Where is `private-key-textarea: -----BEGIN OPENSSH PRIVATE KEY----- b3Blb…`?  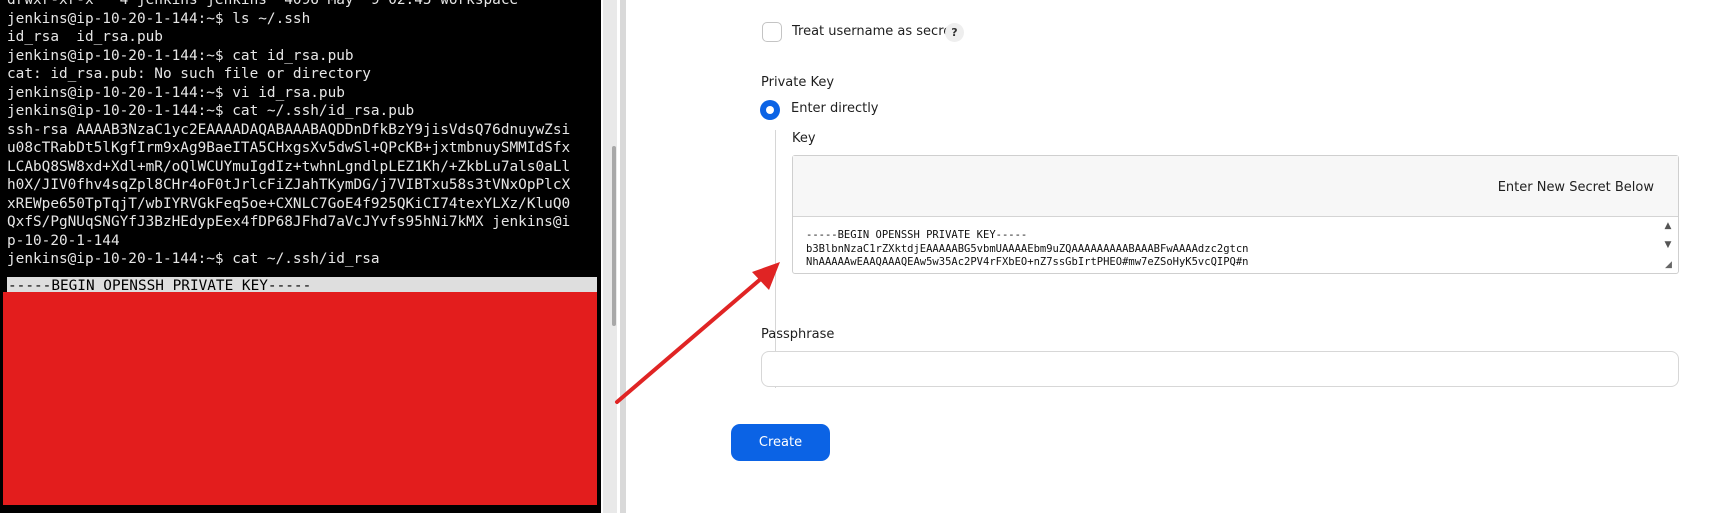
private-key-textarea: -----BEGIN OPENSSH PRIVATE KEY----- b3Blb… is located at coordinates (1231, 251).